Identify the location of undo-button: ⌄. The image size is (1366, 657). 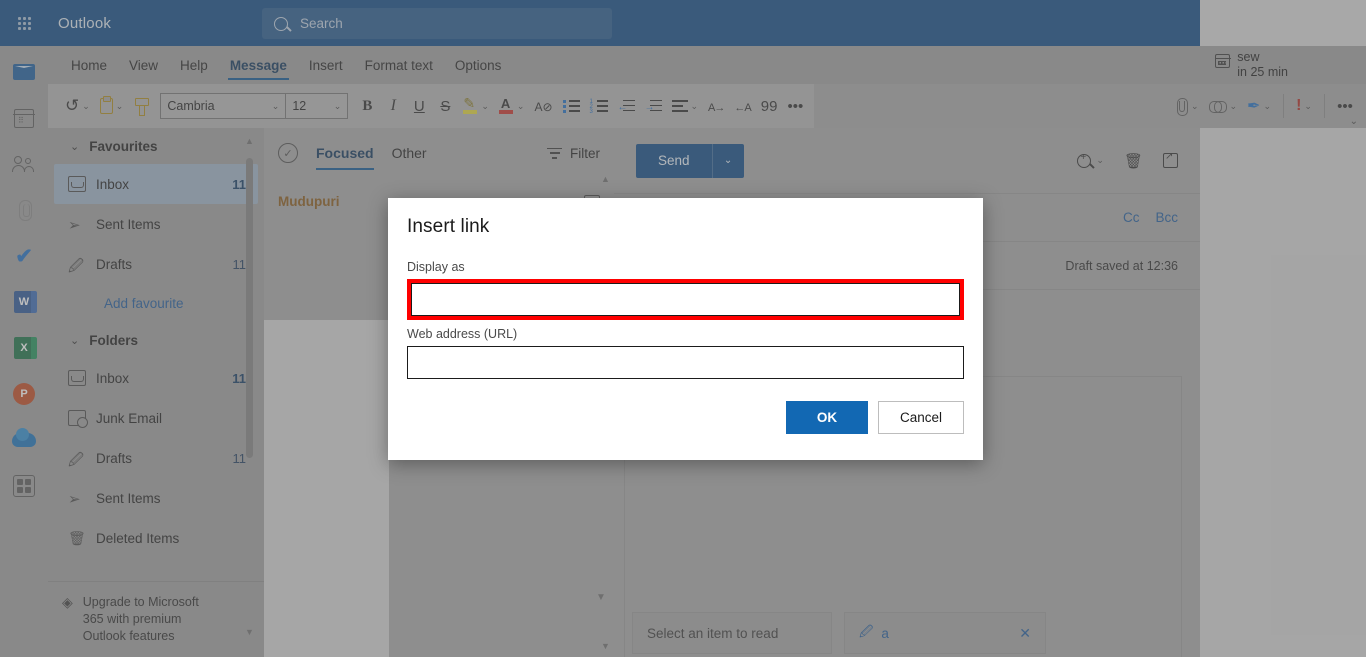
(77, 106).